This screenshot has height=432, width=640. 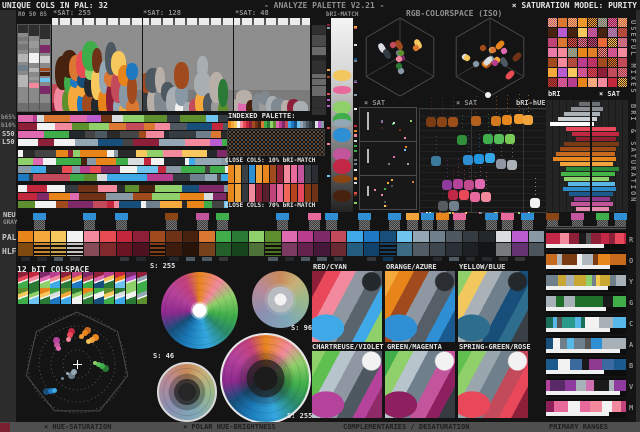 I want to click on primary-band, so click(x=586, y=387).